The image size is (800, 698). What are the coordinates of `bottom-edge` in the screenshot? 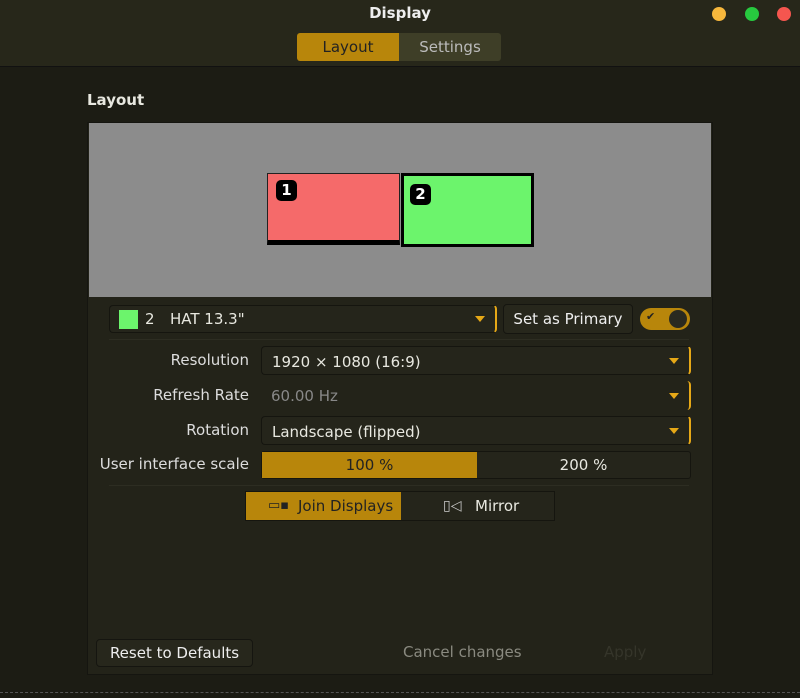 It's located at (400, 692).